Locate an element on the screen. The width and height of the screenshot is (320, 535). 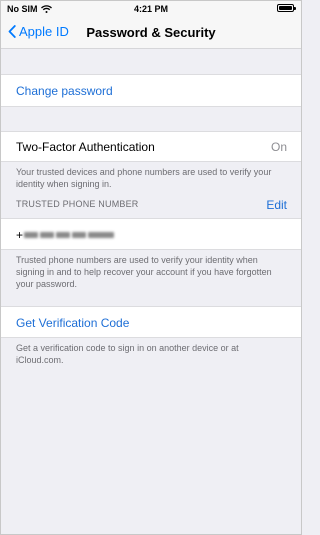
two-factor-cell: Two-Factor Authentication On is located at coordinates (151, 146).